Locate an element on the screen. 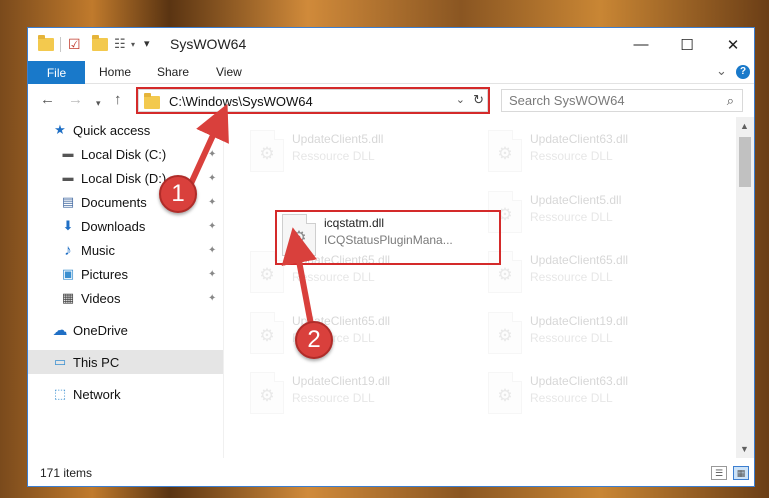  step-2-badge: 2 is located at coordinates (314, 340).